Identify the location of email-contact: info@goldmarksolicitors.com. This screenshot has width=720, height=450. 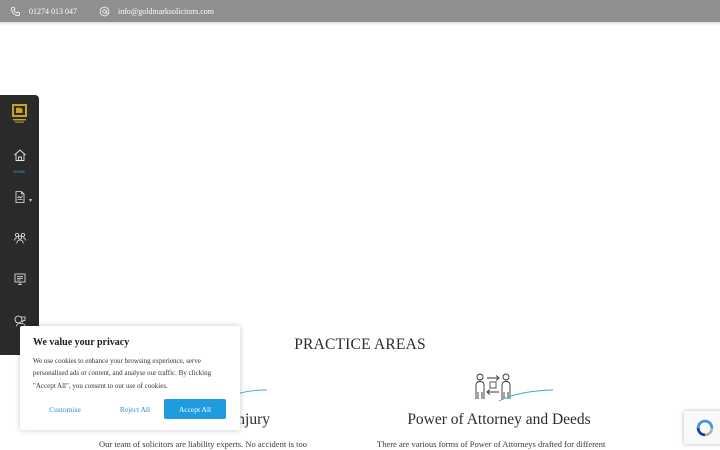
(156, 11).